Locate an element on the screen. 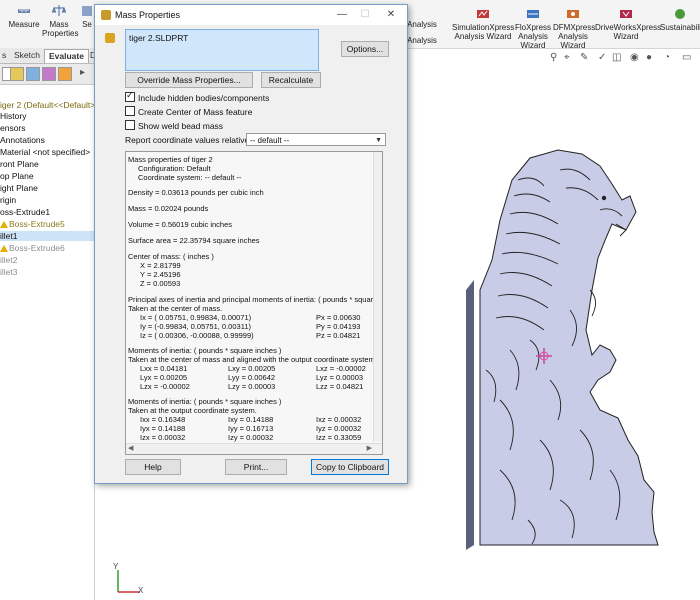 This screenshot has height=600, width=700. appearance-icon: ● is located at coordinates (649, 57).